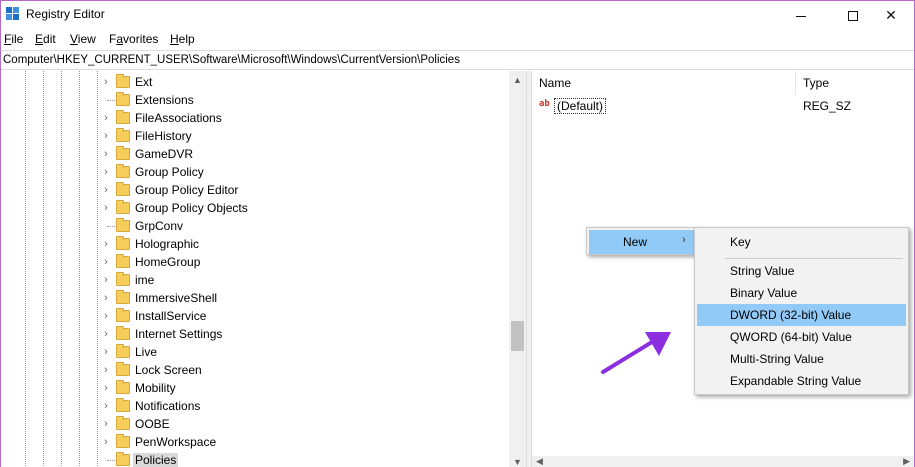  Describe the element at coordinates (261, 226) in the screenshot. I see `tree-item: GrpConv` at that location.